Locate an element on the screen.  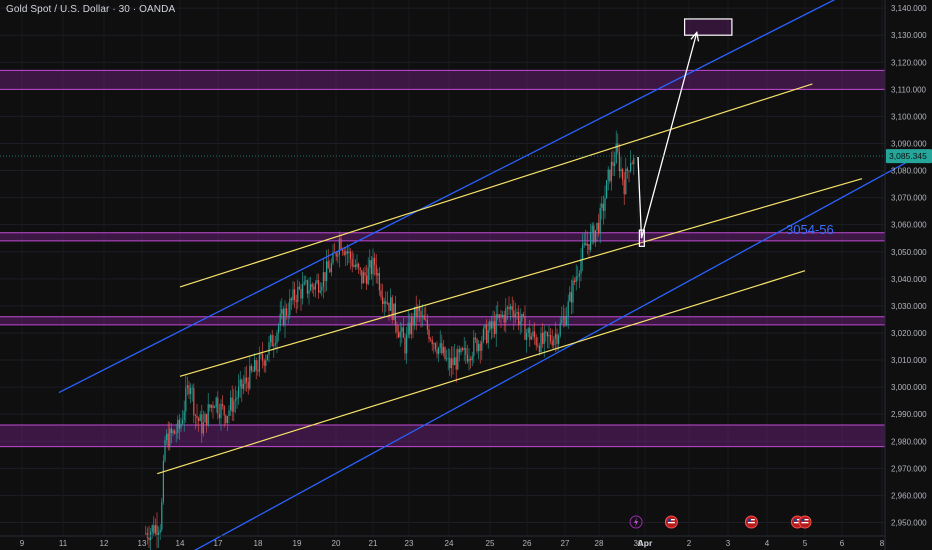
flag-canton is located at coordinates (803, 520).